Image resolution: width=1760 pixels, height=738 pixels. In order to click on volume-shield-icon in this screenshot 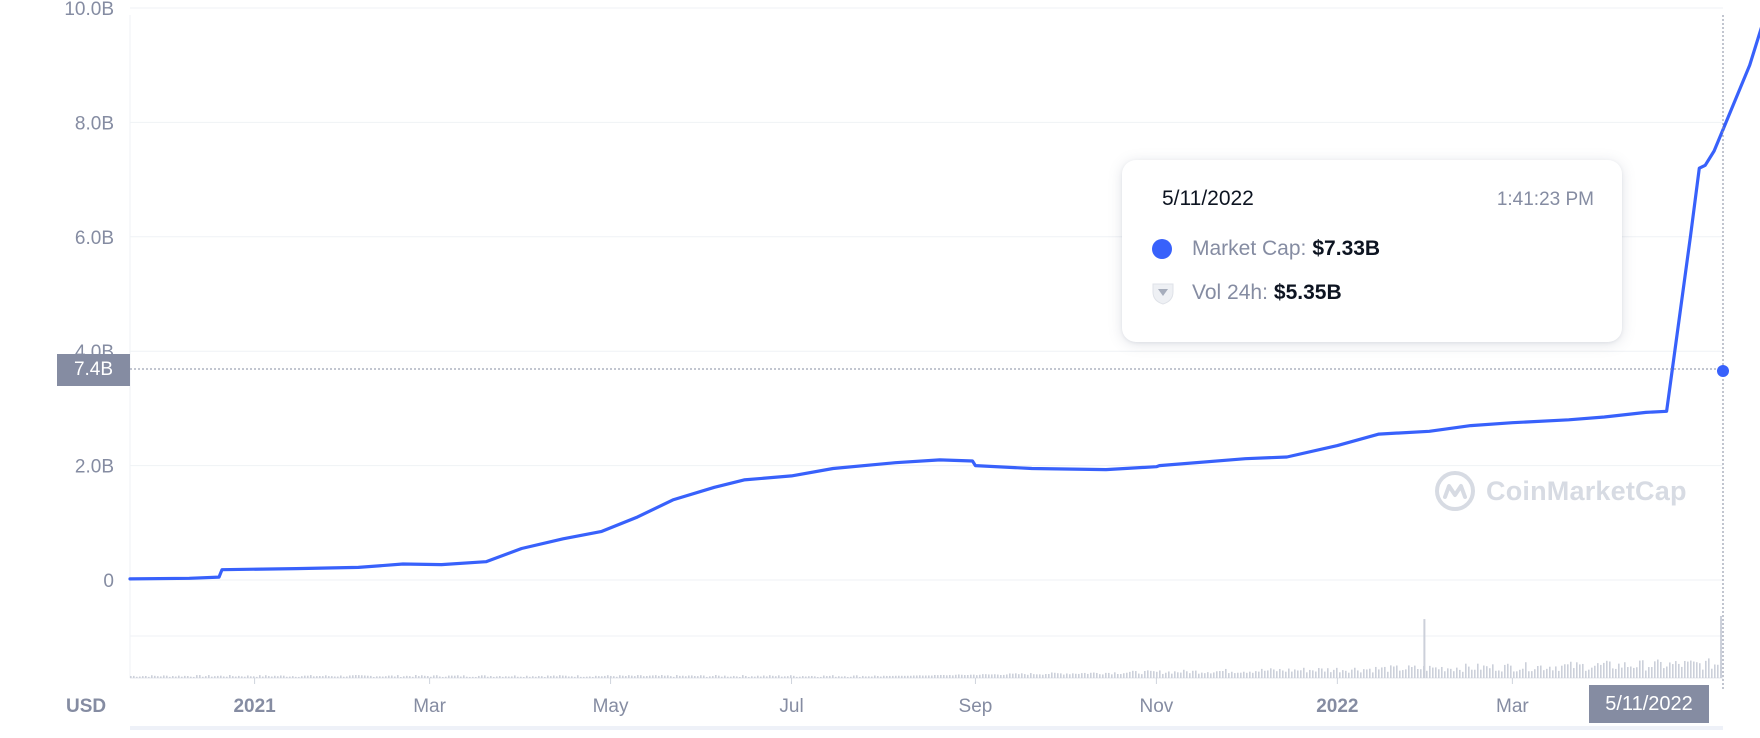, I will do `click(1163, 294)`.